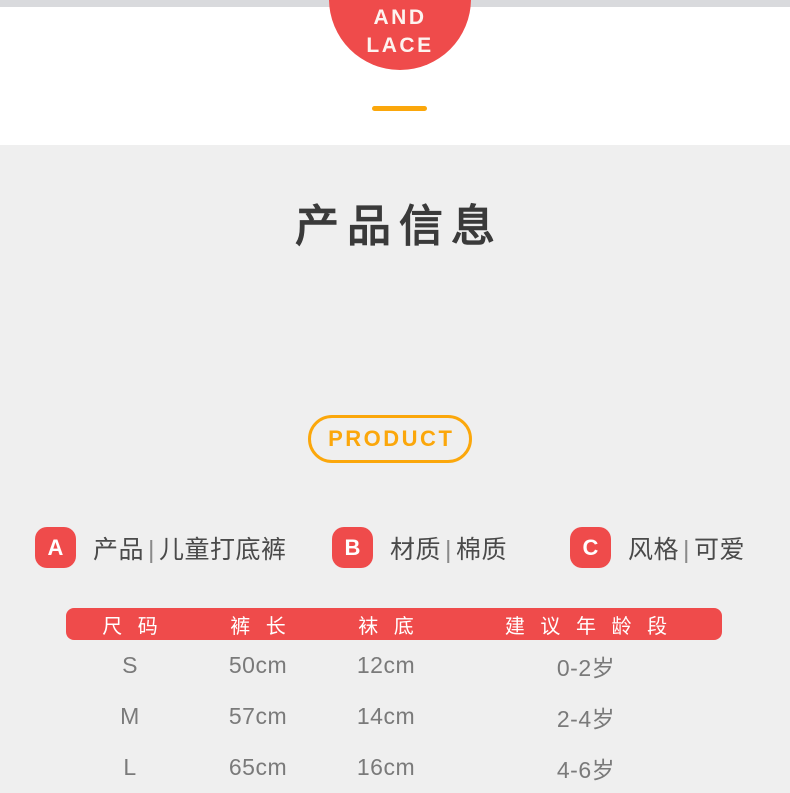  Describe the element at coordinates (586, 718) in the screenshot. I see `cell-age-range: 2-4岁` at that location.